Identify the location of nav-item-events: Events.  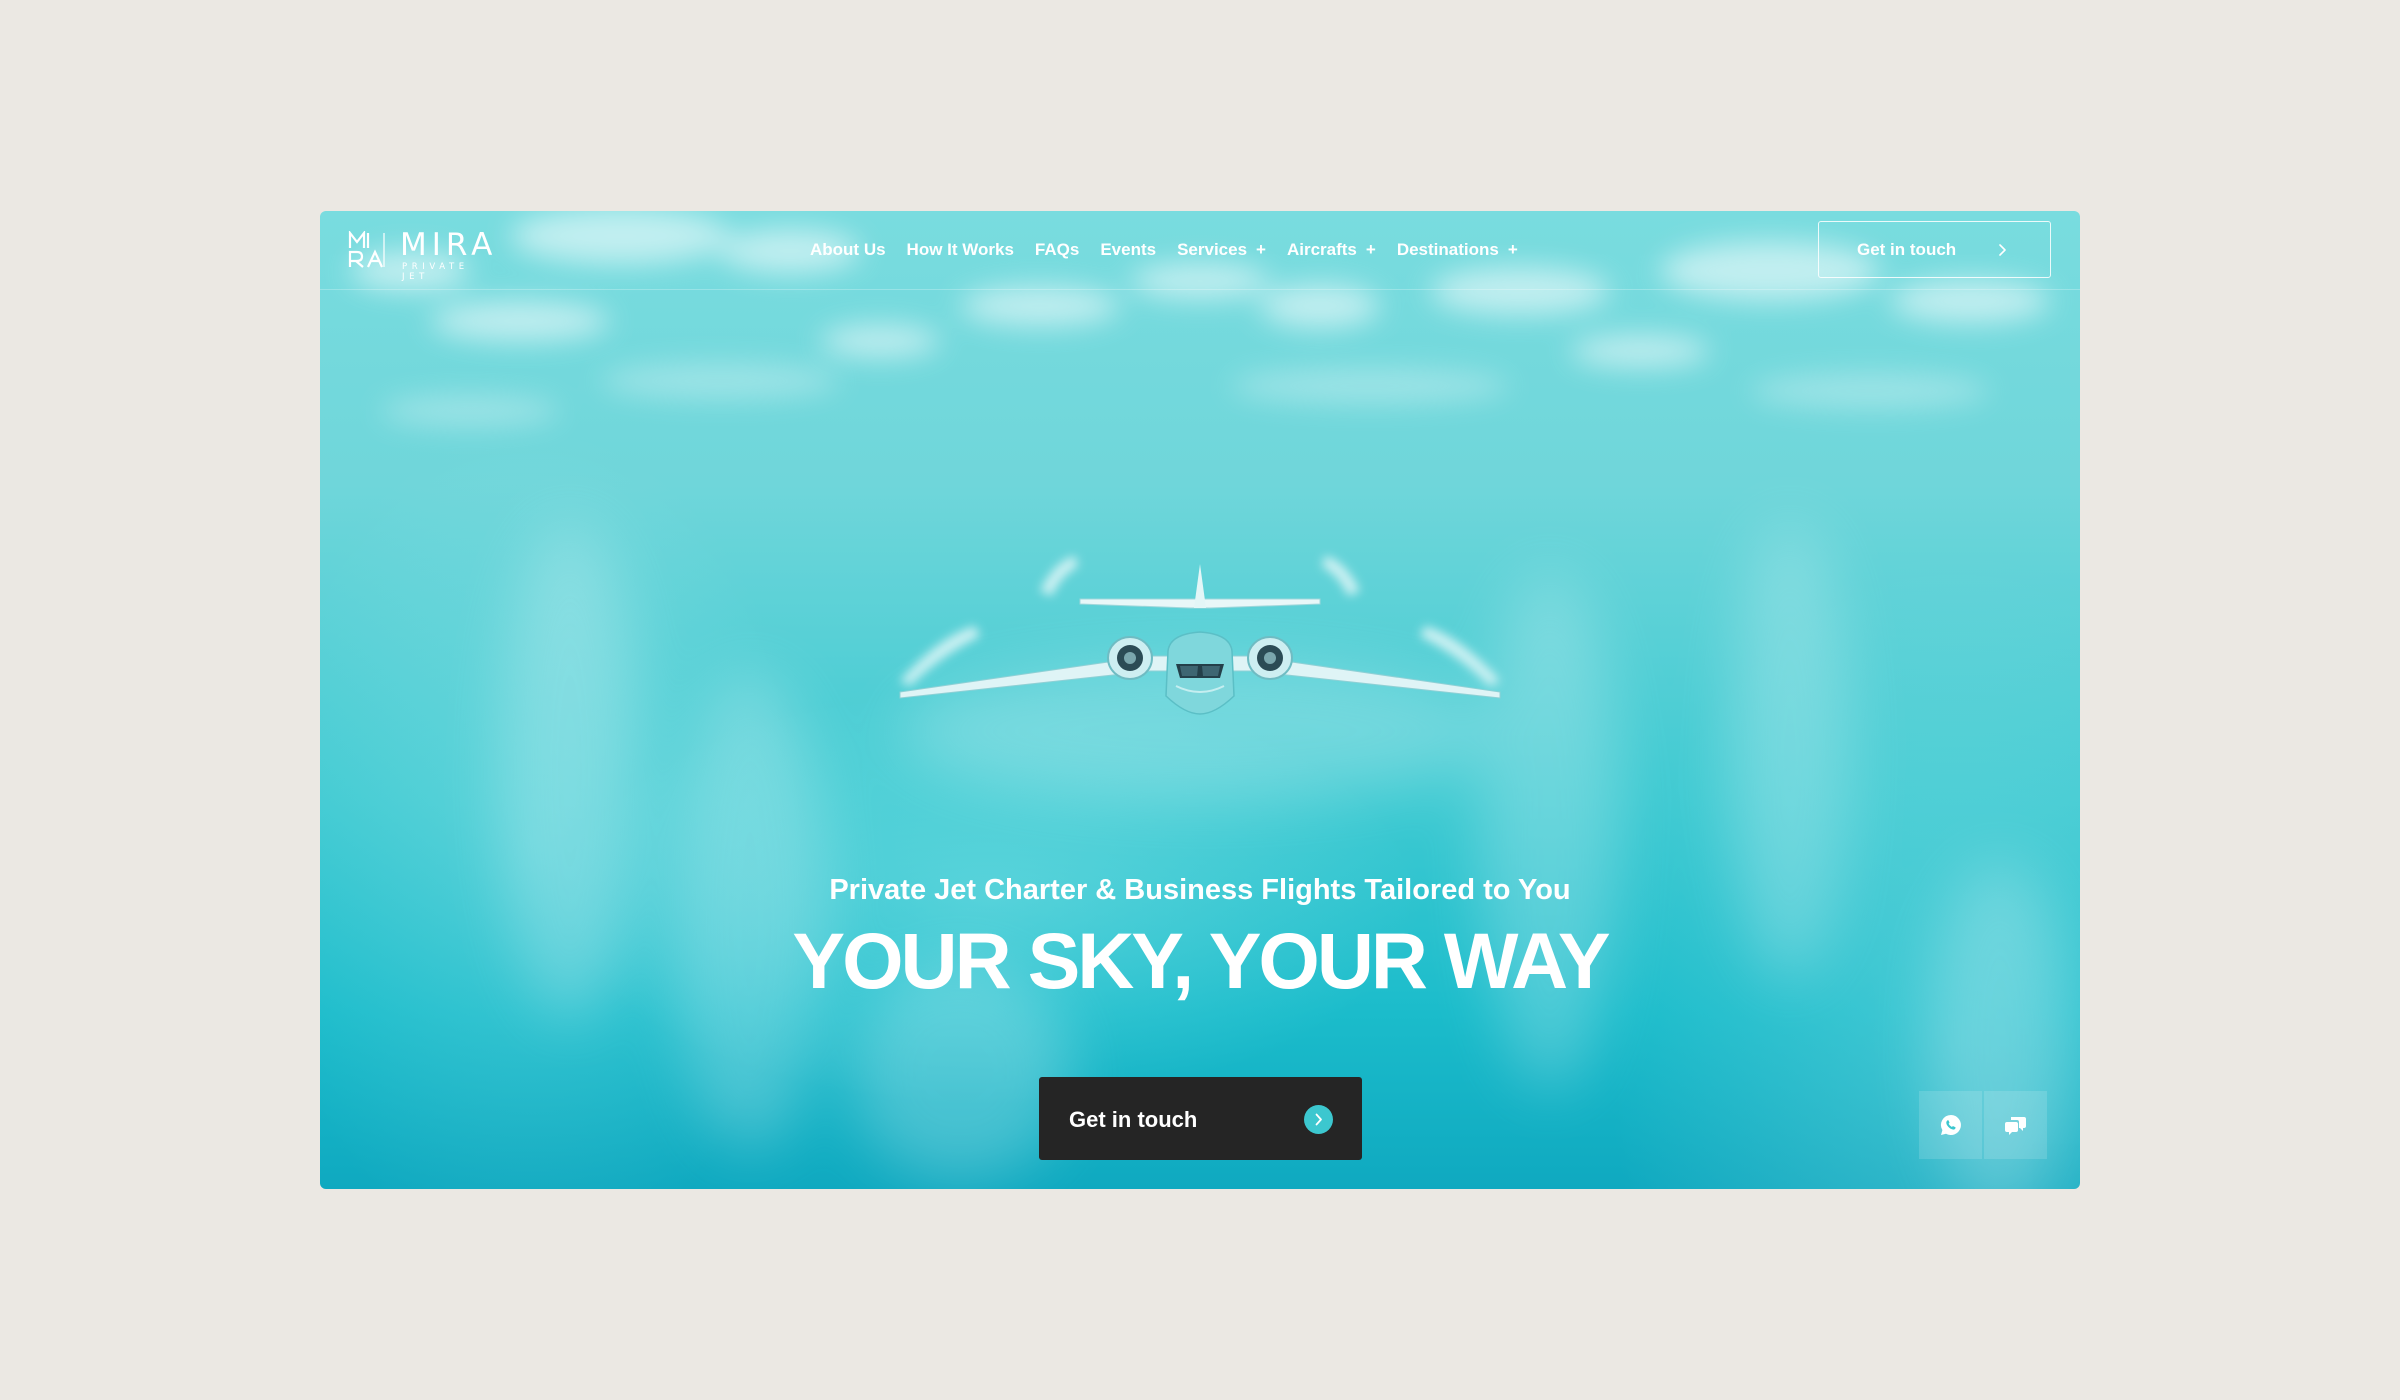
(1128, 250).